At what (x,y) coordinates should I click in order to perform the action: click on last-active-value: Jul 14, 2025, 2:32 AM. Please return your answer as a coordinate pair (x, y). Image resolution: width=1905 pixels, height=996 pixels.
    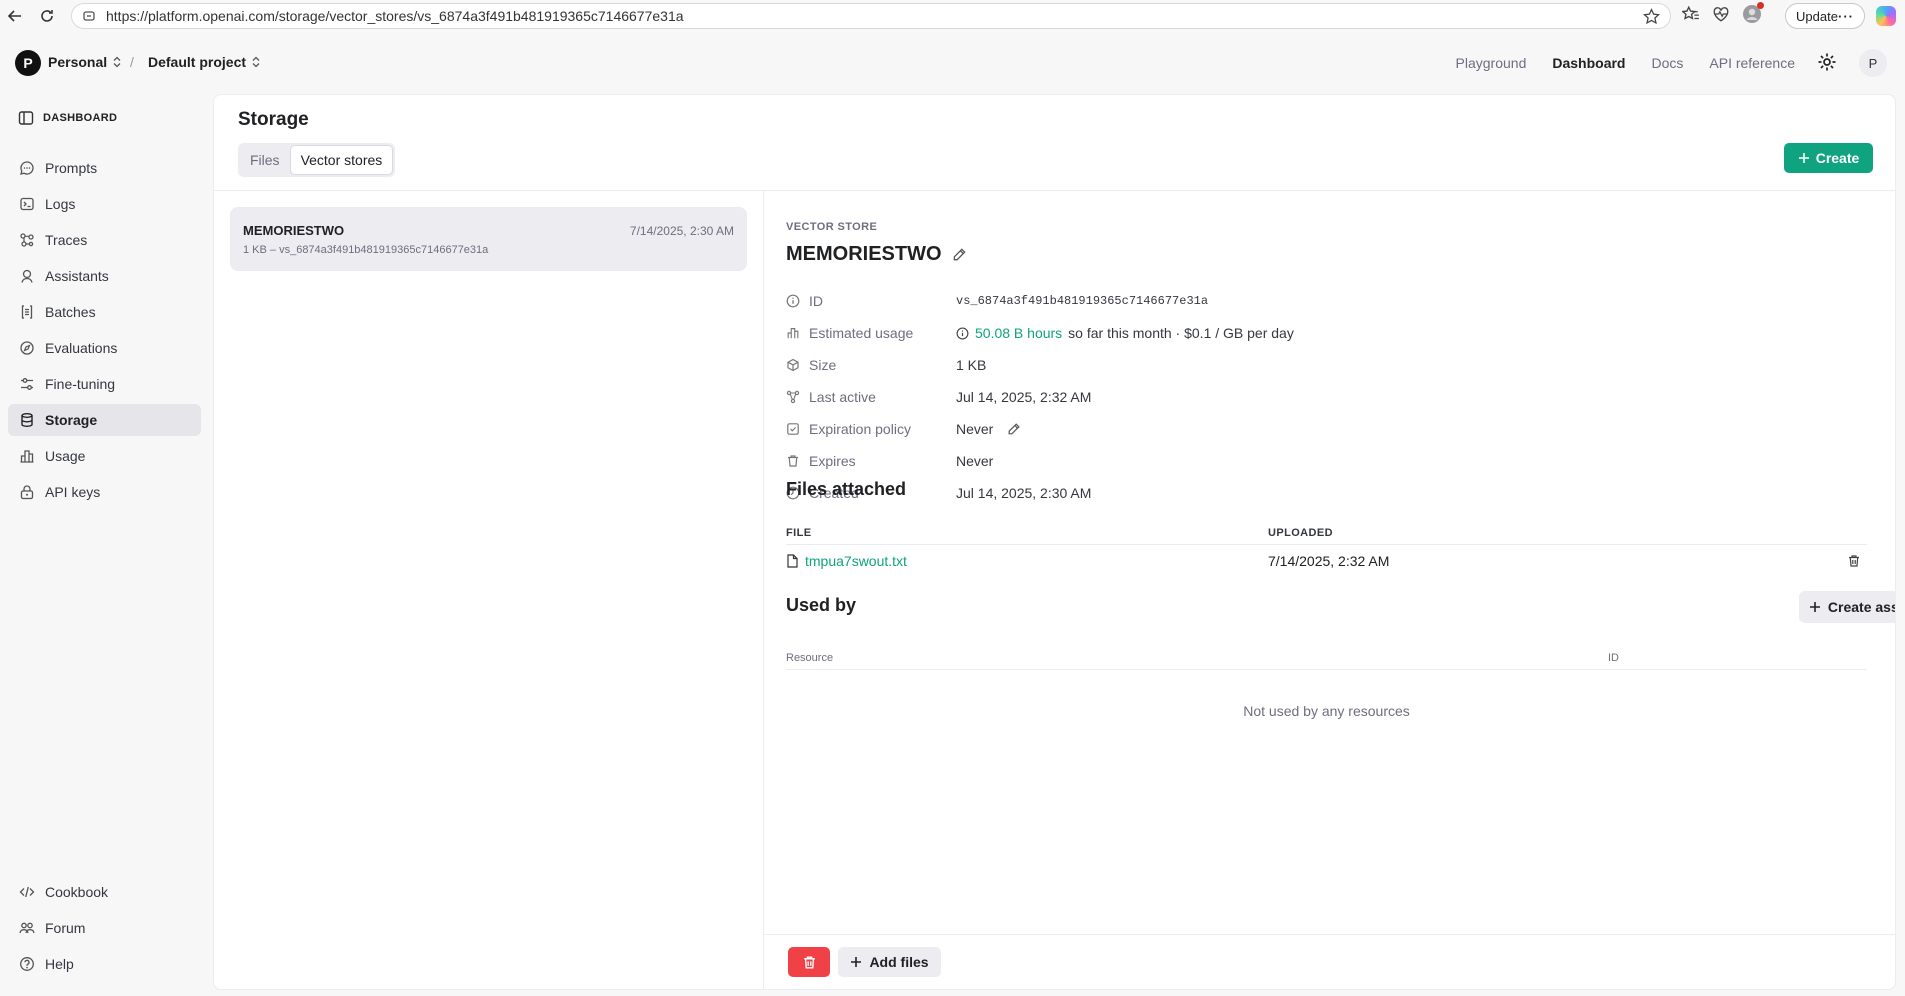
    Looking at the image, I should click on (1024, 397).